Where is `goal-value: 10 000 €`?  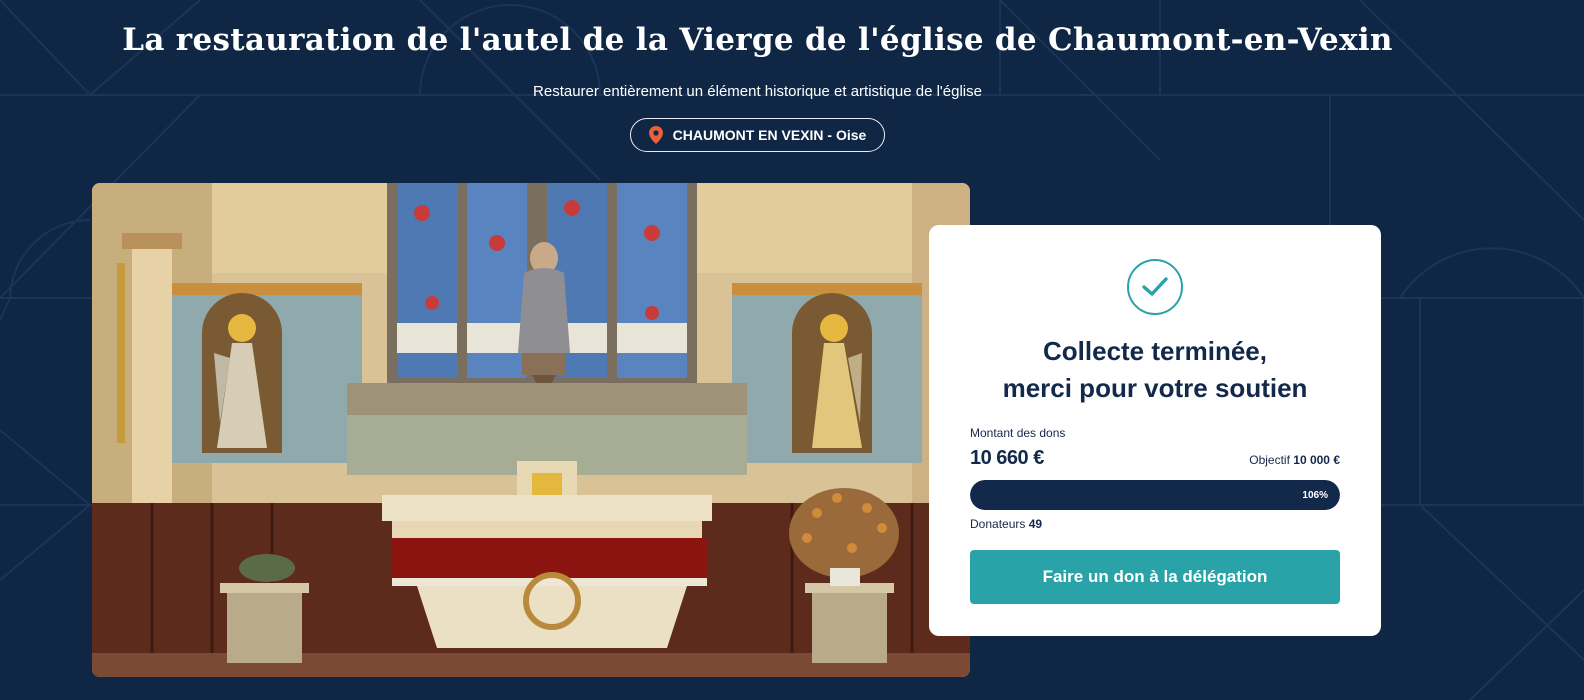 goal-value: 10 000 € is located at coordinates (1316, 460).